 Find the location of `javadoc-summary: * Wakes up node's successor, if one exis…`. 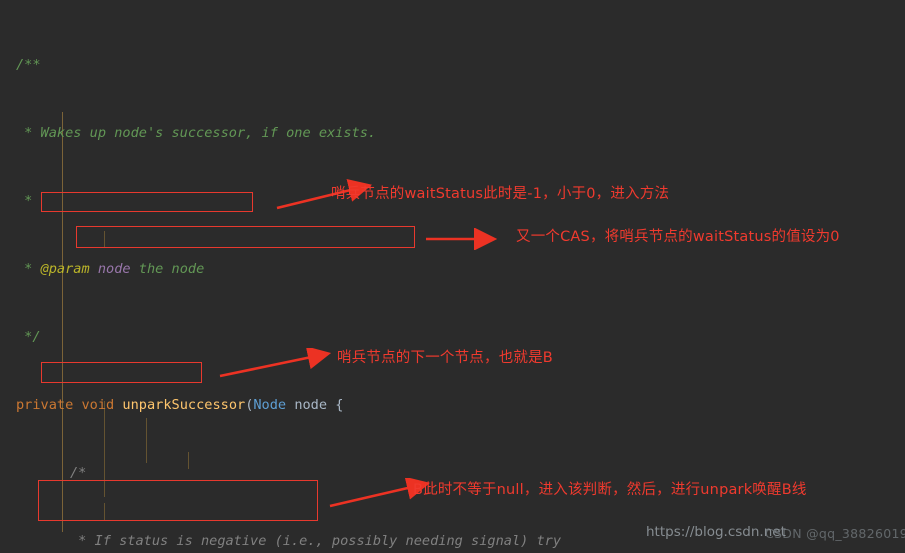

javadoc-summary: * Wakes up node's successor, if one exis… is located at coordinates (196, 133).